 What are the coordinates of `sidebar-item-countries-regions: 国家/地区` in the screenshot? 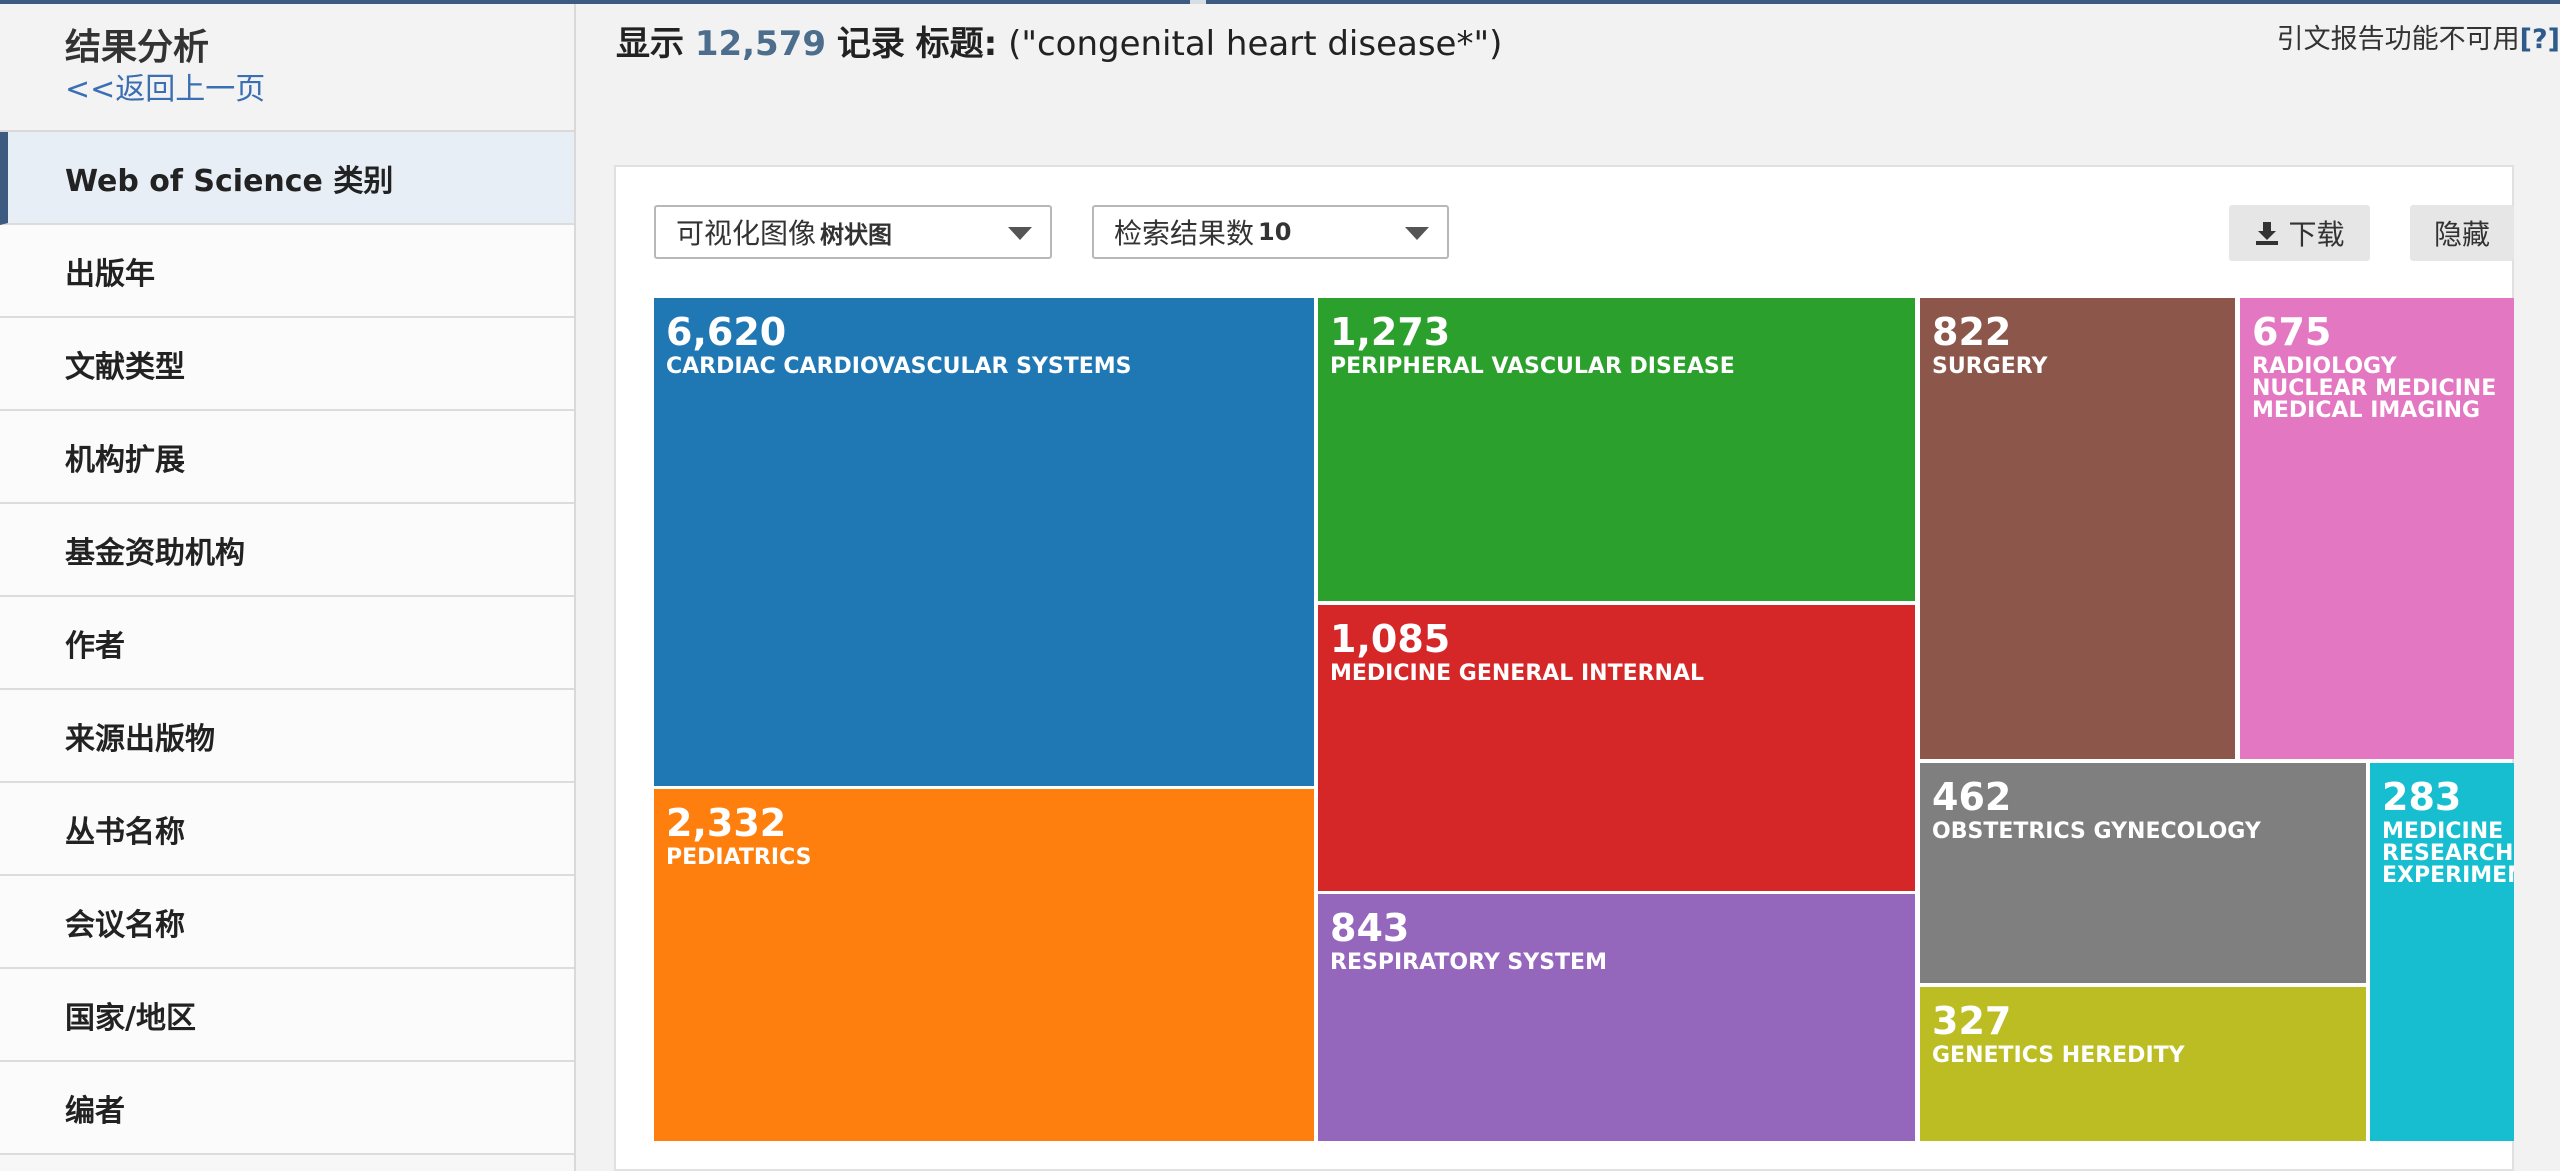 It's located at (287, 1015).